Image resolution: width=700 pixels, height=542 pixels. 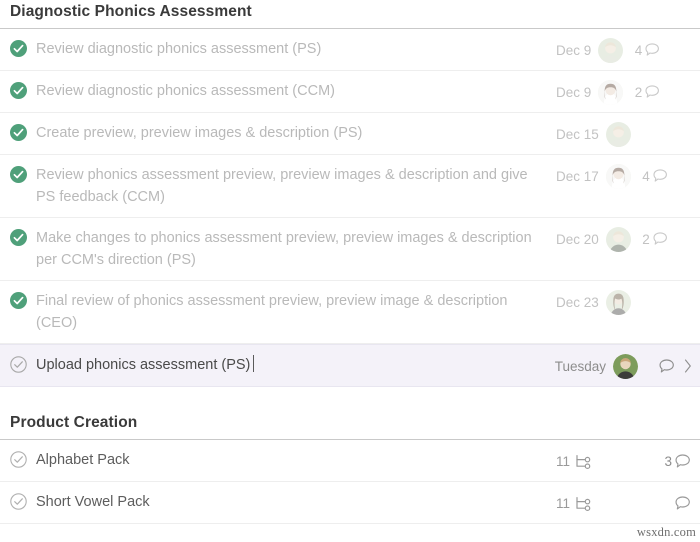 What do you see at coordinates (623, 461) in the screenshot?
I see `task-meta: 11 3` at bounding box center [623, 461].